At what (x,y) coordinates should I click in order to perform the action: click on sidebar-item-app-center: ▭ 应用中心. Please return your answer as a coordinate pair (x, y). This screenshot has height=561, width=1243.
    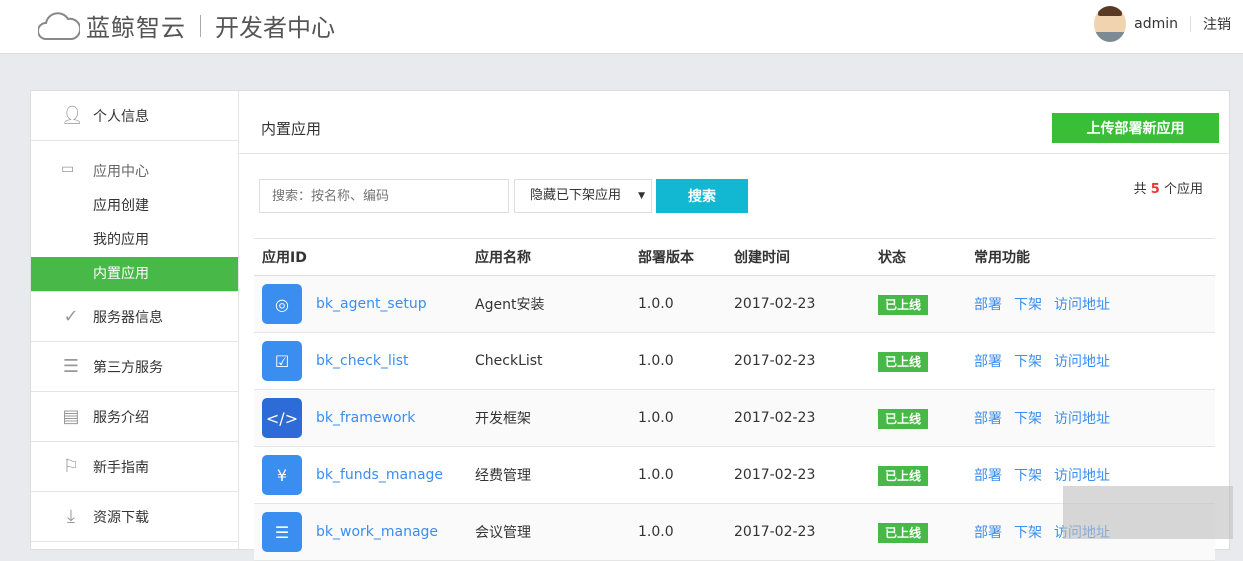
    Looking at the image, I should click on (134, 163).